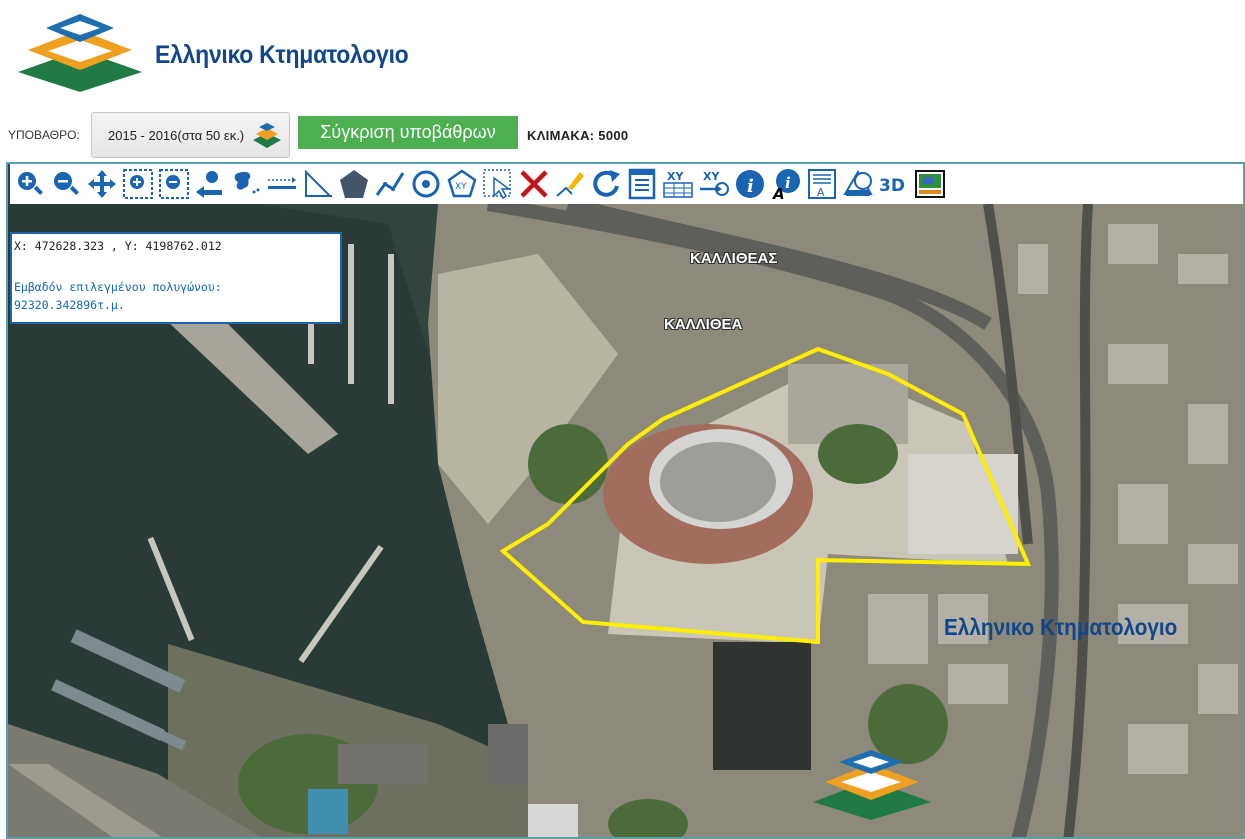  I want to click on polyline-icon, so click(390, 184).